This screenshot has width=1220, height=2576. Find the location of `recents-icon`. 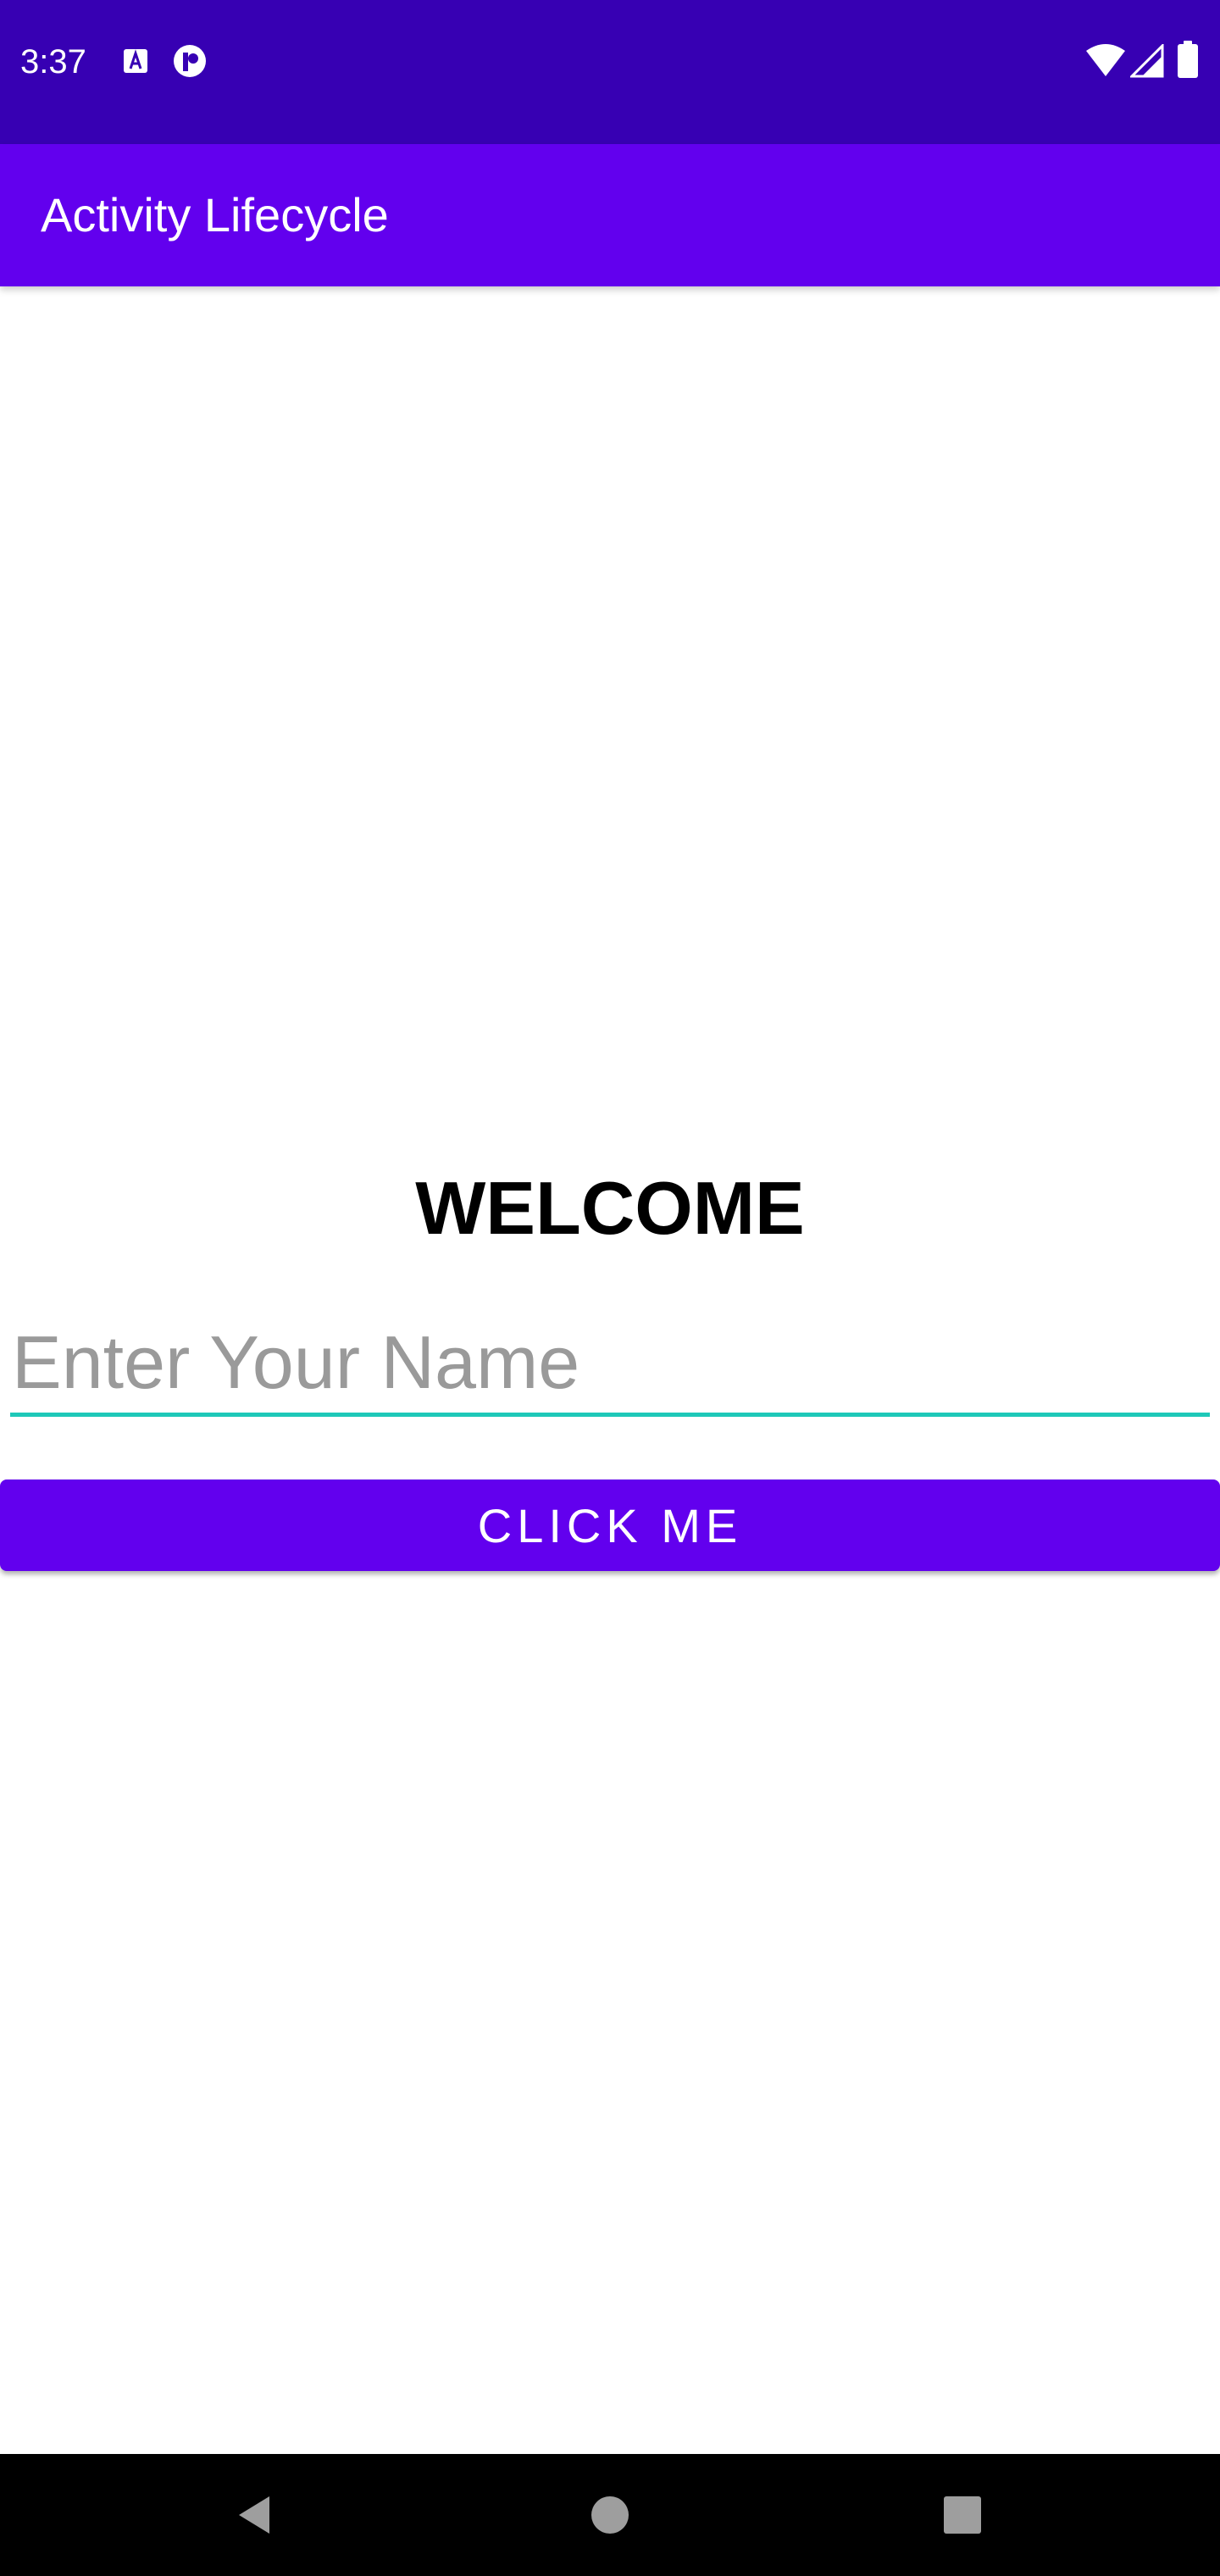

recents-icon is located at coordinates (962, 2515).